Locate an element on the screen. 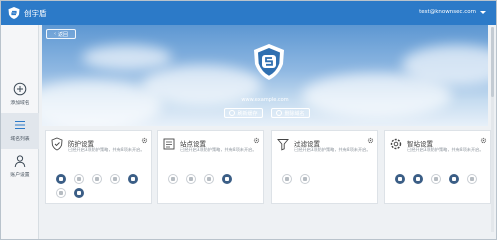  list-icon is located at coordinates (20, 125).